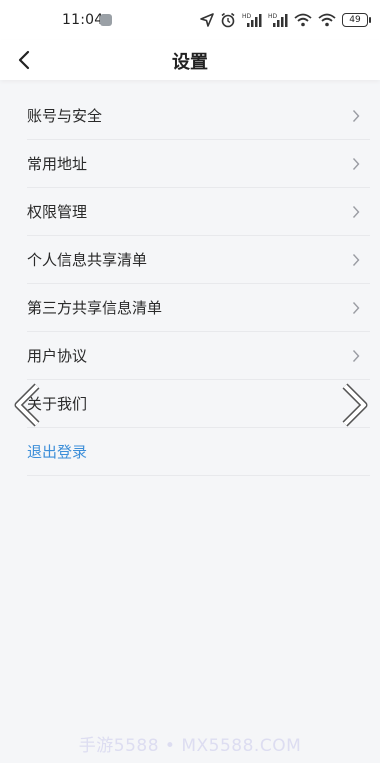  Describe the element at coordinates (207, 20) in the screenshot. I see `location-icon` at that location.